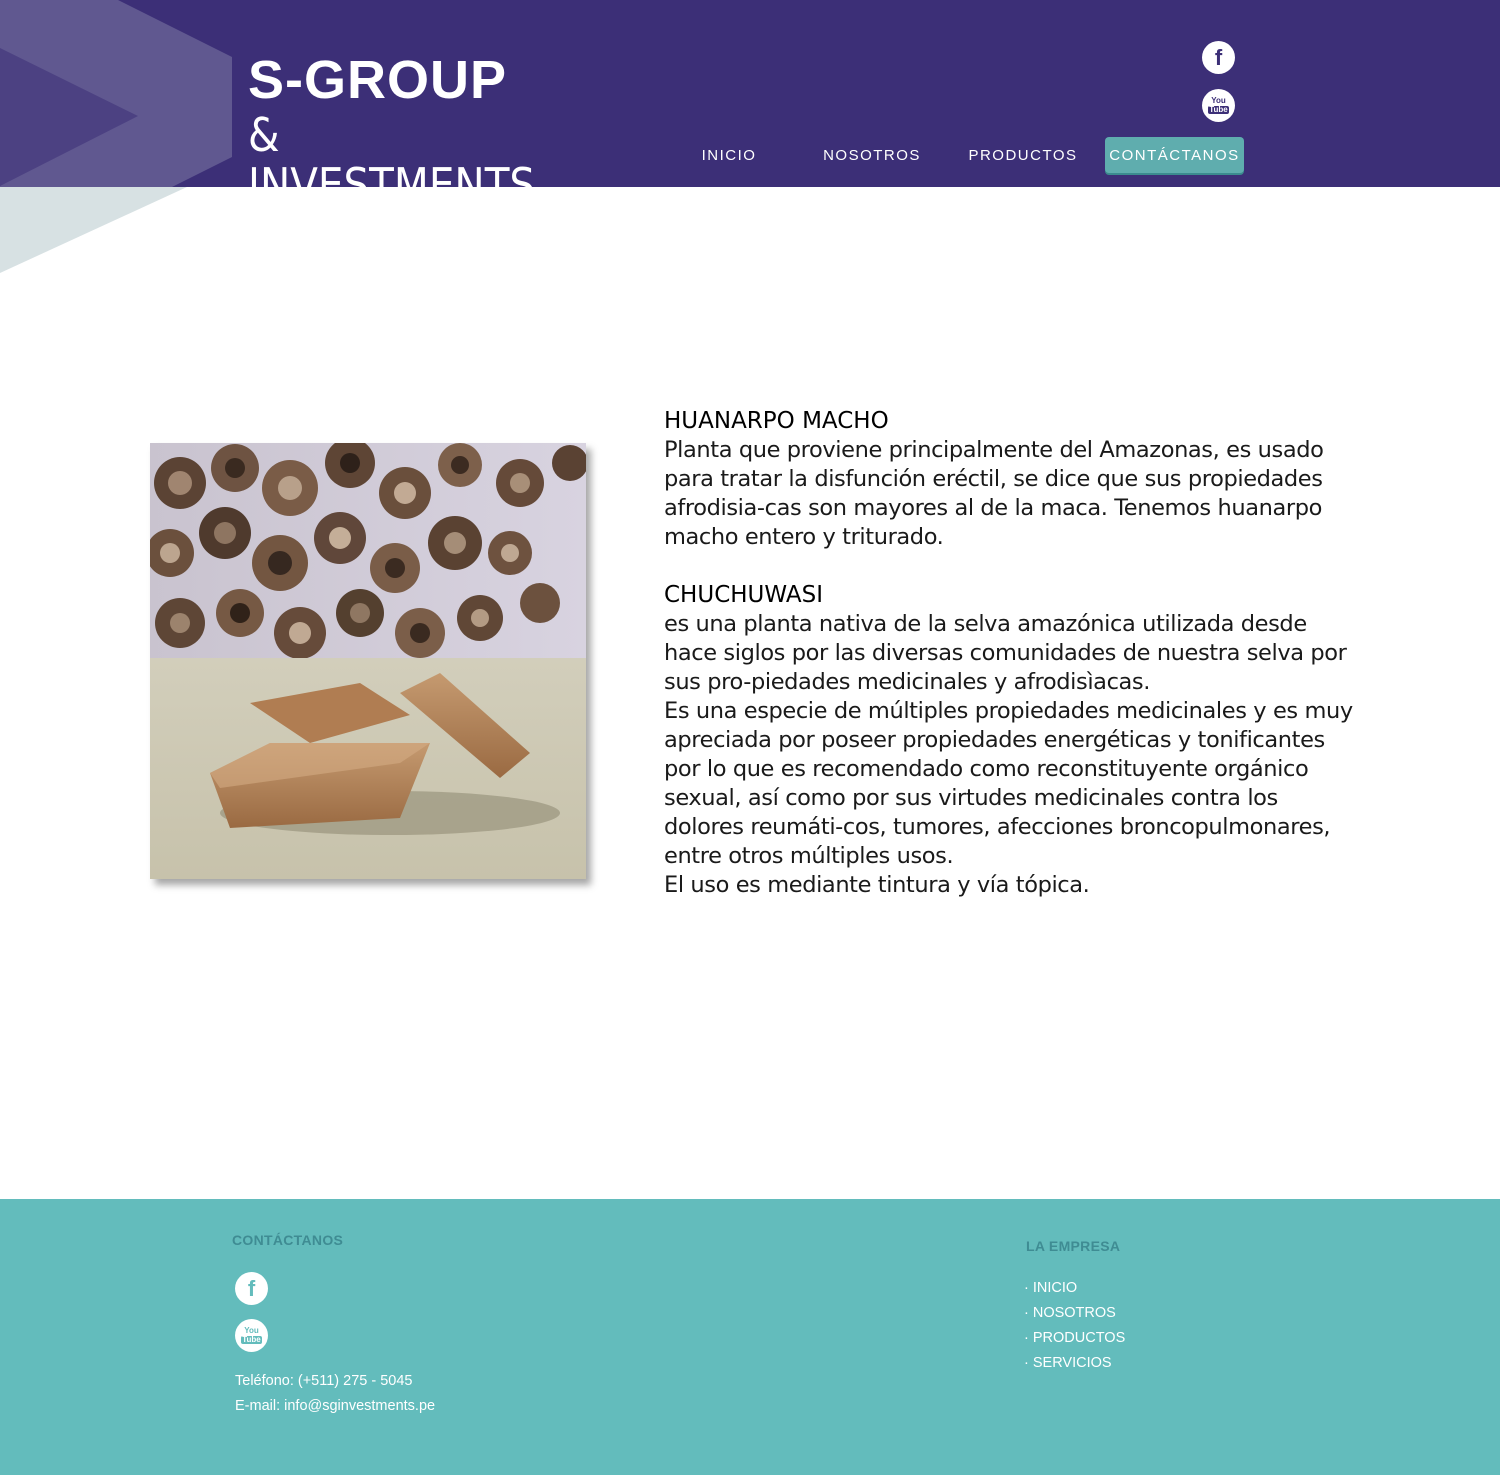 This screenshot has height=1475, width=1500. What do you see at coordinates (288, 1240) in the screenshot?
I see `footer-contact-title: CONTÁCTANOS` at bounding box center [288, 1240].